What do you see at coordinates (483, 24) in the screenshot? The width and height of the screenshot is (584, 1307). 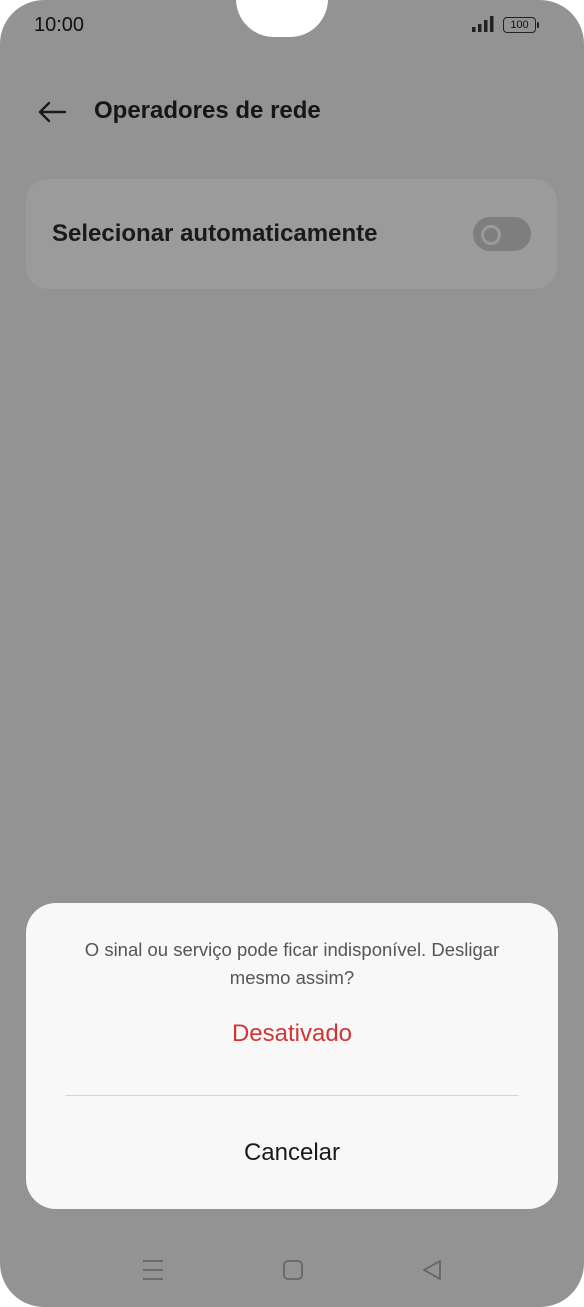 I see `signal-bars-icon` at bounding box center [483, 24].